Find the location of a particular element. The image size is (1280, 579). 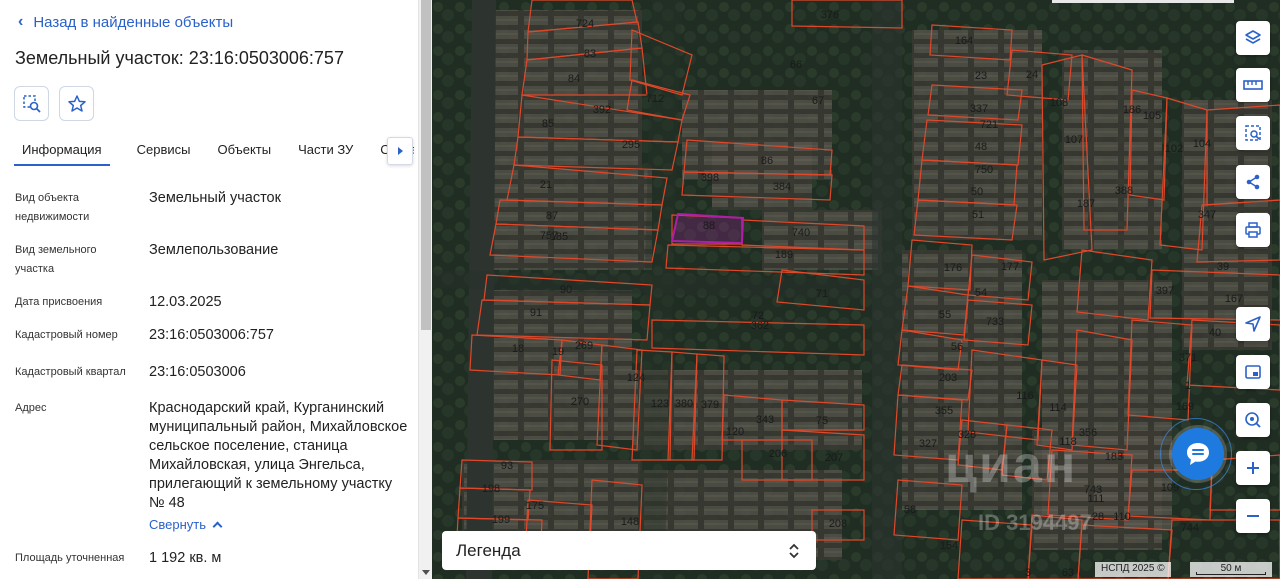

parcel-label-712: 712 is located at coordinates (655, 99).